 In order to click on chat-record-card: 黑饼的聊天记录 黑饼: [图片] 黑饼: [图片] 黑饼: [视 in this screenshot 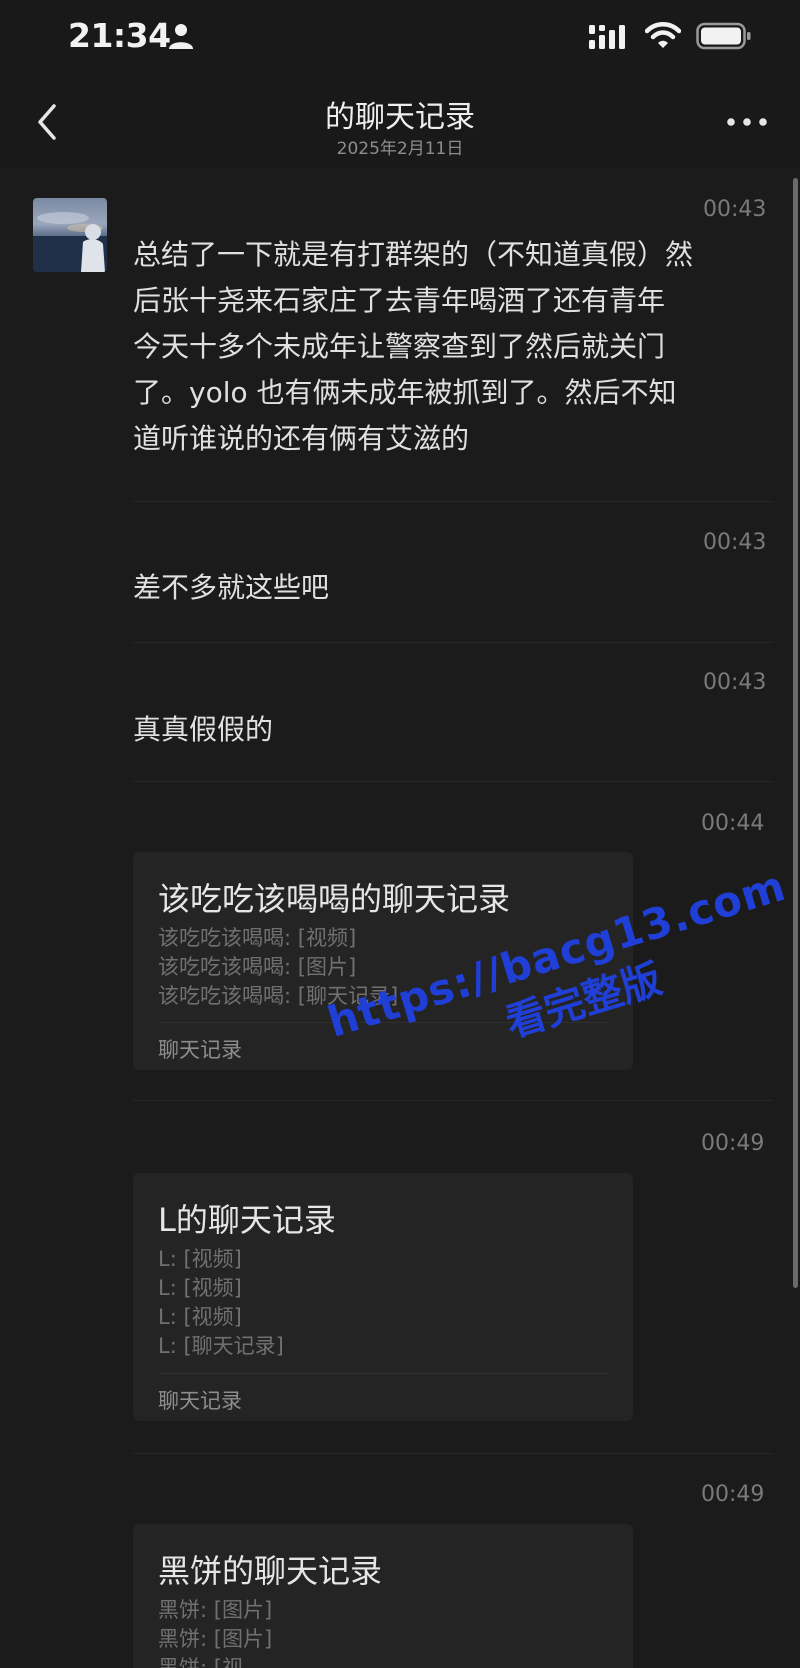, I will do `click(383, 1596)`.